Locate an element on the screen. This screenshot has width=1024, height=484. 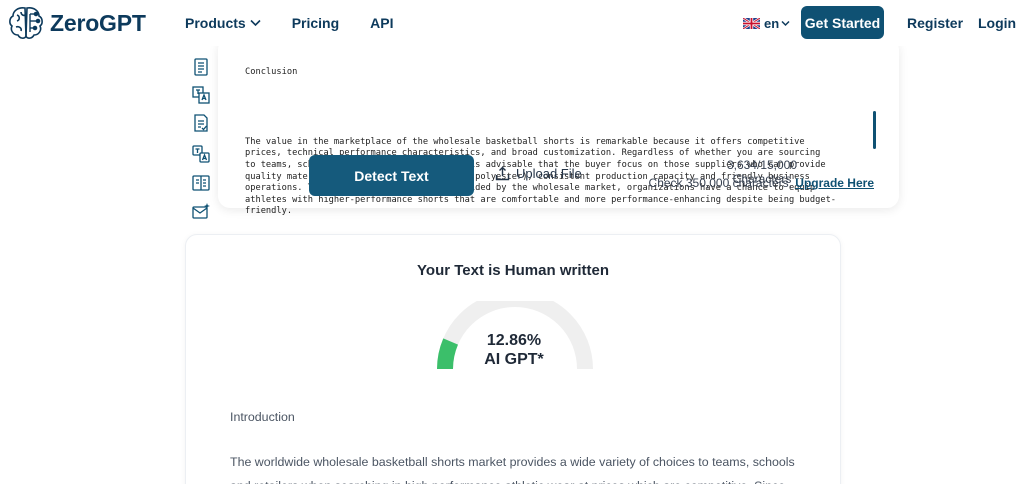
checklist-icon is located at coordinates (201, 123).